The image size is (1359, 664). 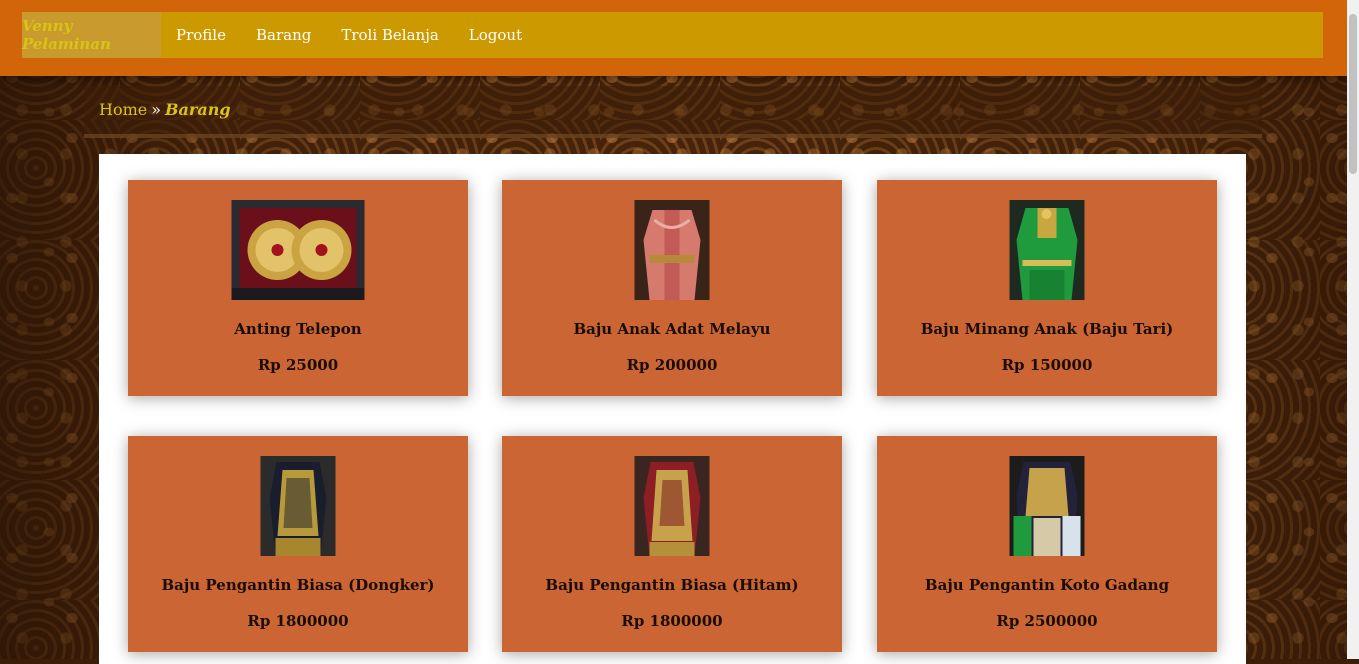 I want to click on product-card: Baju Pengantin Koto Gadang Rp 2500000, so click(x=1047, y=544).